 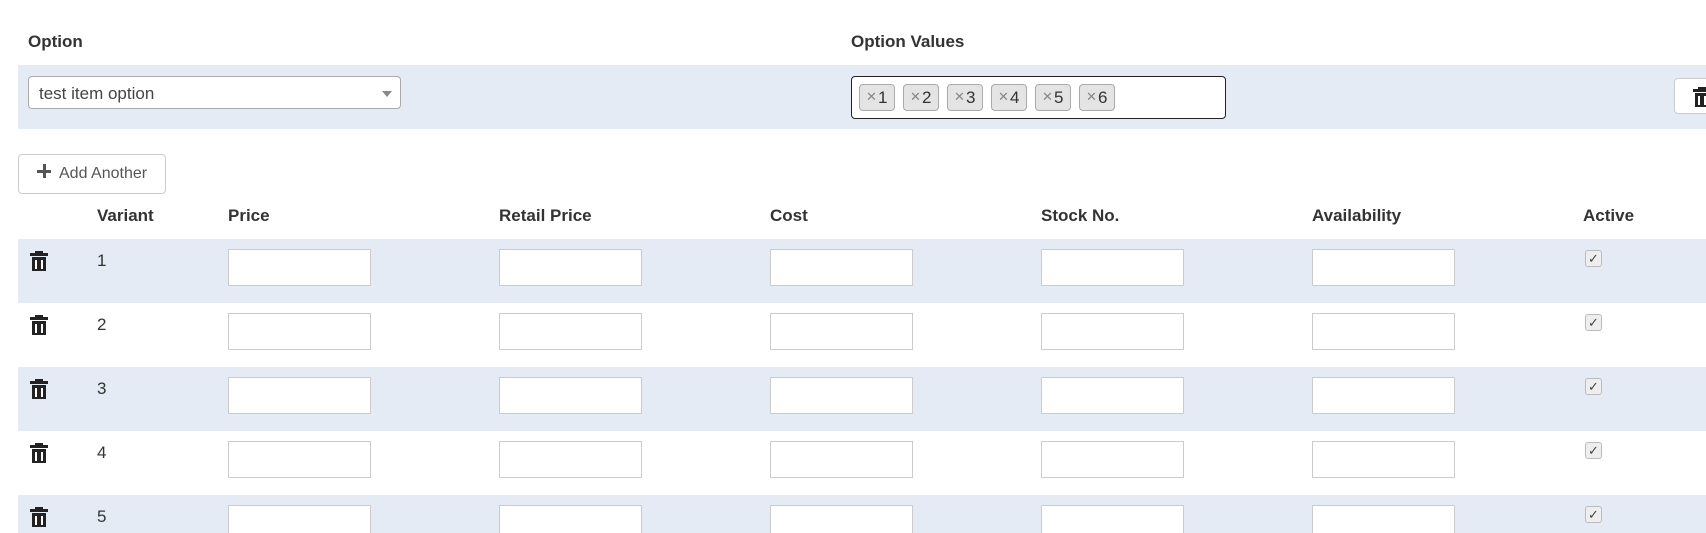 I want to click on option-values-header: Option Values, so click(x=908, y=41).